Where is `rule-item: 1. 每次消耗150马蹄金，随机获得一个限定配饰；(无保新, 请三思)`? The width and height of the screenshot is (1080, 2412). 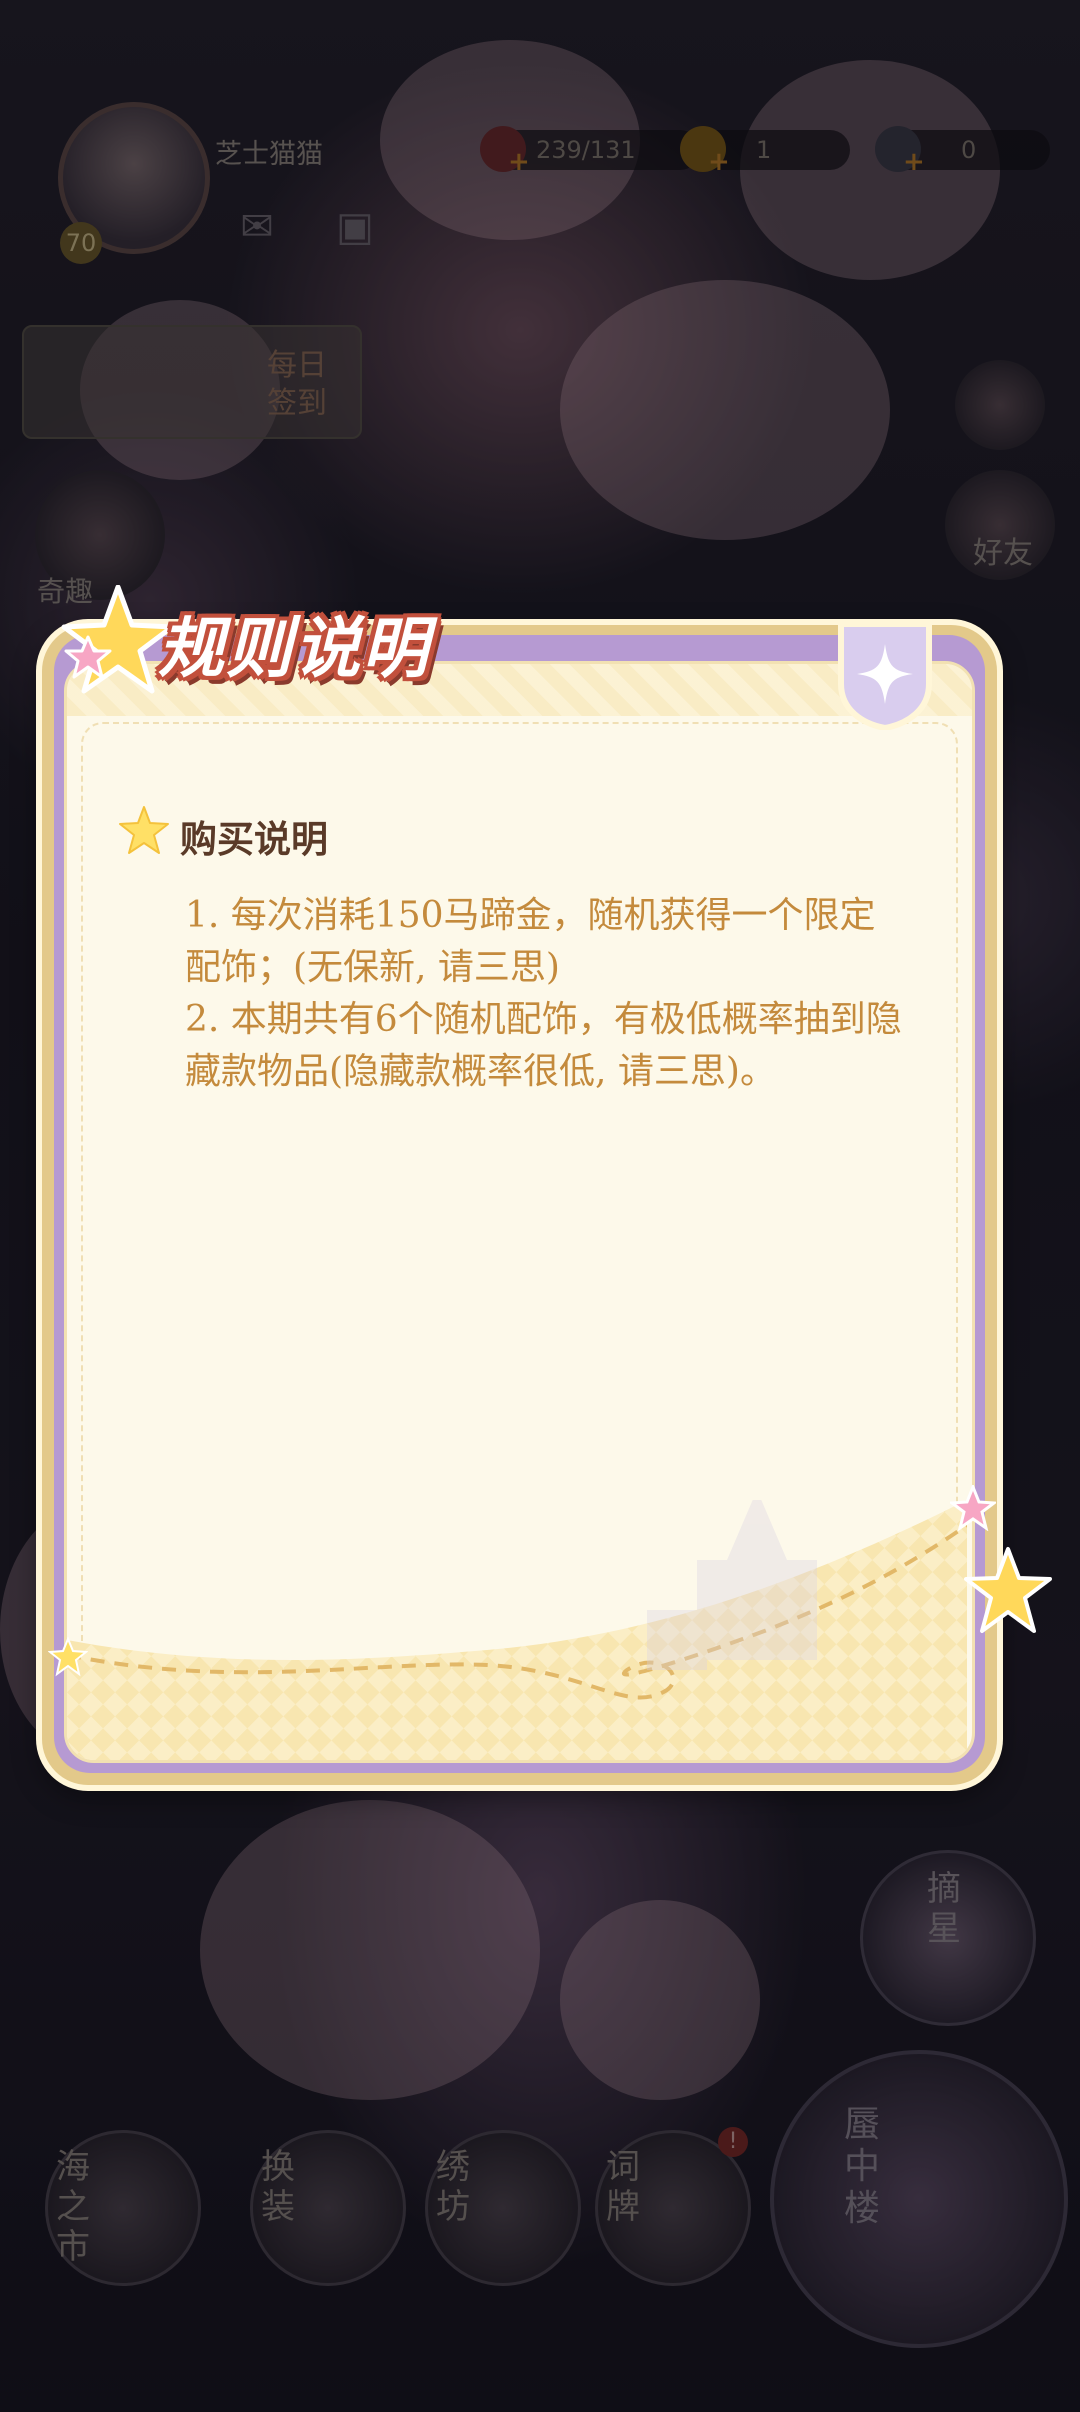
rule-item: 1. 每次消耗150马蹄金，随机获得一个限定配饰；(无保新, 请三思) is located at coordinates (530, 941).